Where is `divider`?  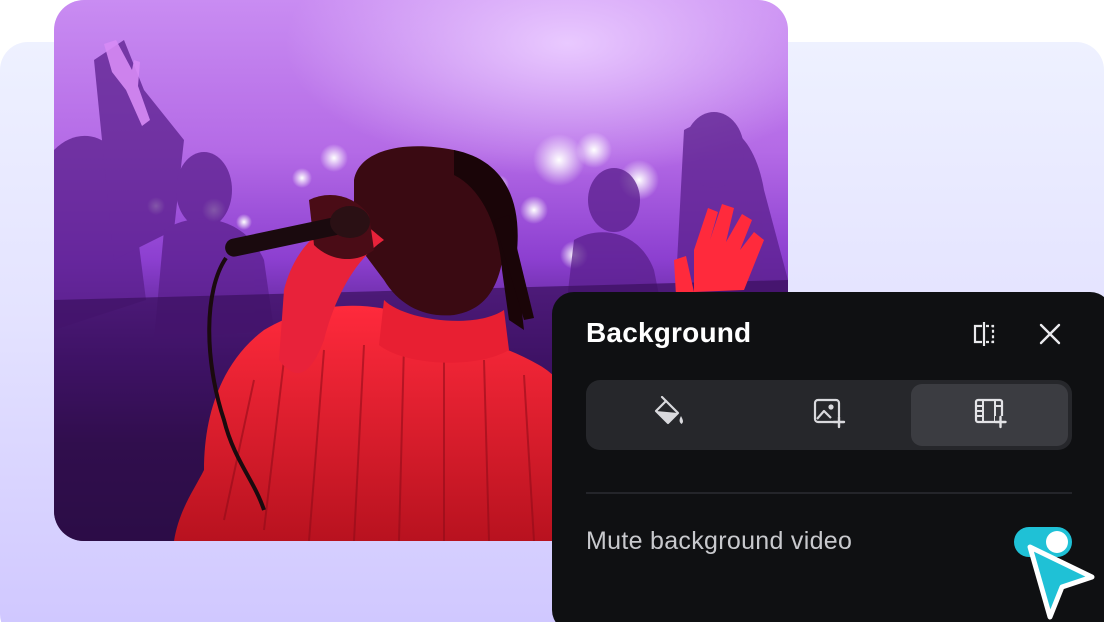 divider is located at coordinates (829, 493).